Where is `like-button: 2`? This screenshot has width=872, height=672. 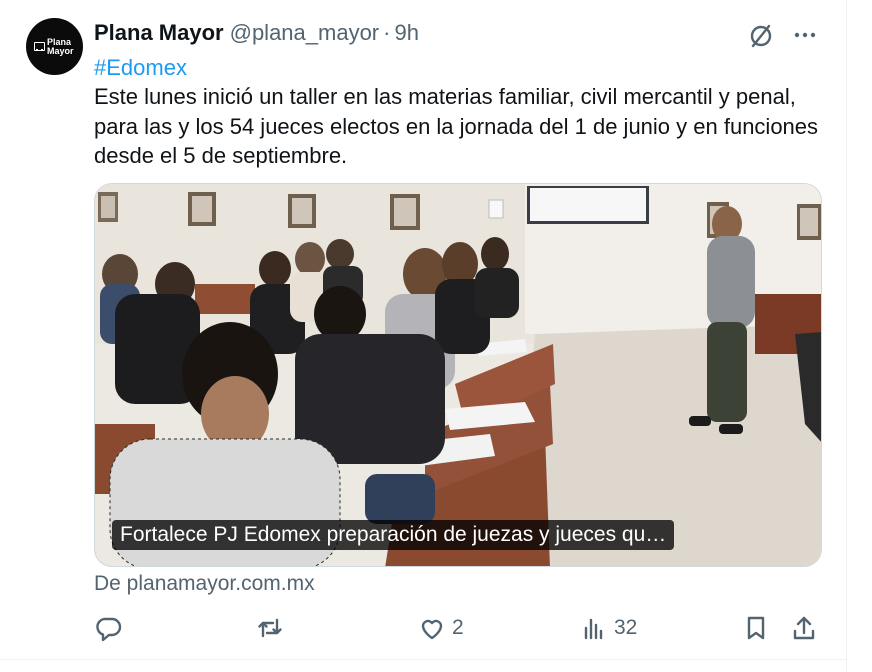
like-button: 2 is located at coordinates (441, 628).